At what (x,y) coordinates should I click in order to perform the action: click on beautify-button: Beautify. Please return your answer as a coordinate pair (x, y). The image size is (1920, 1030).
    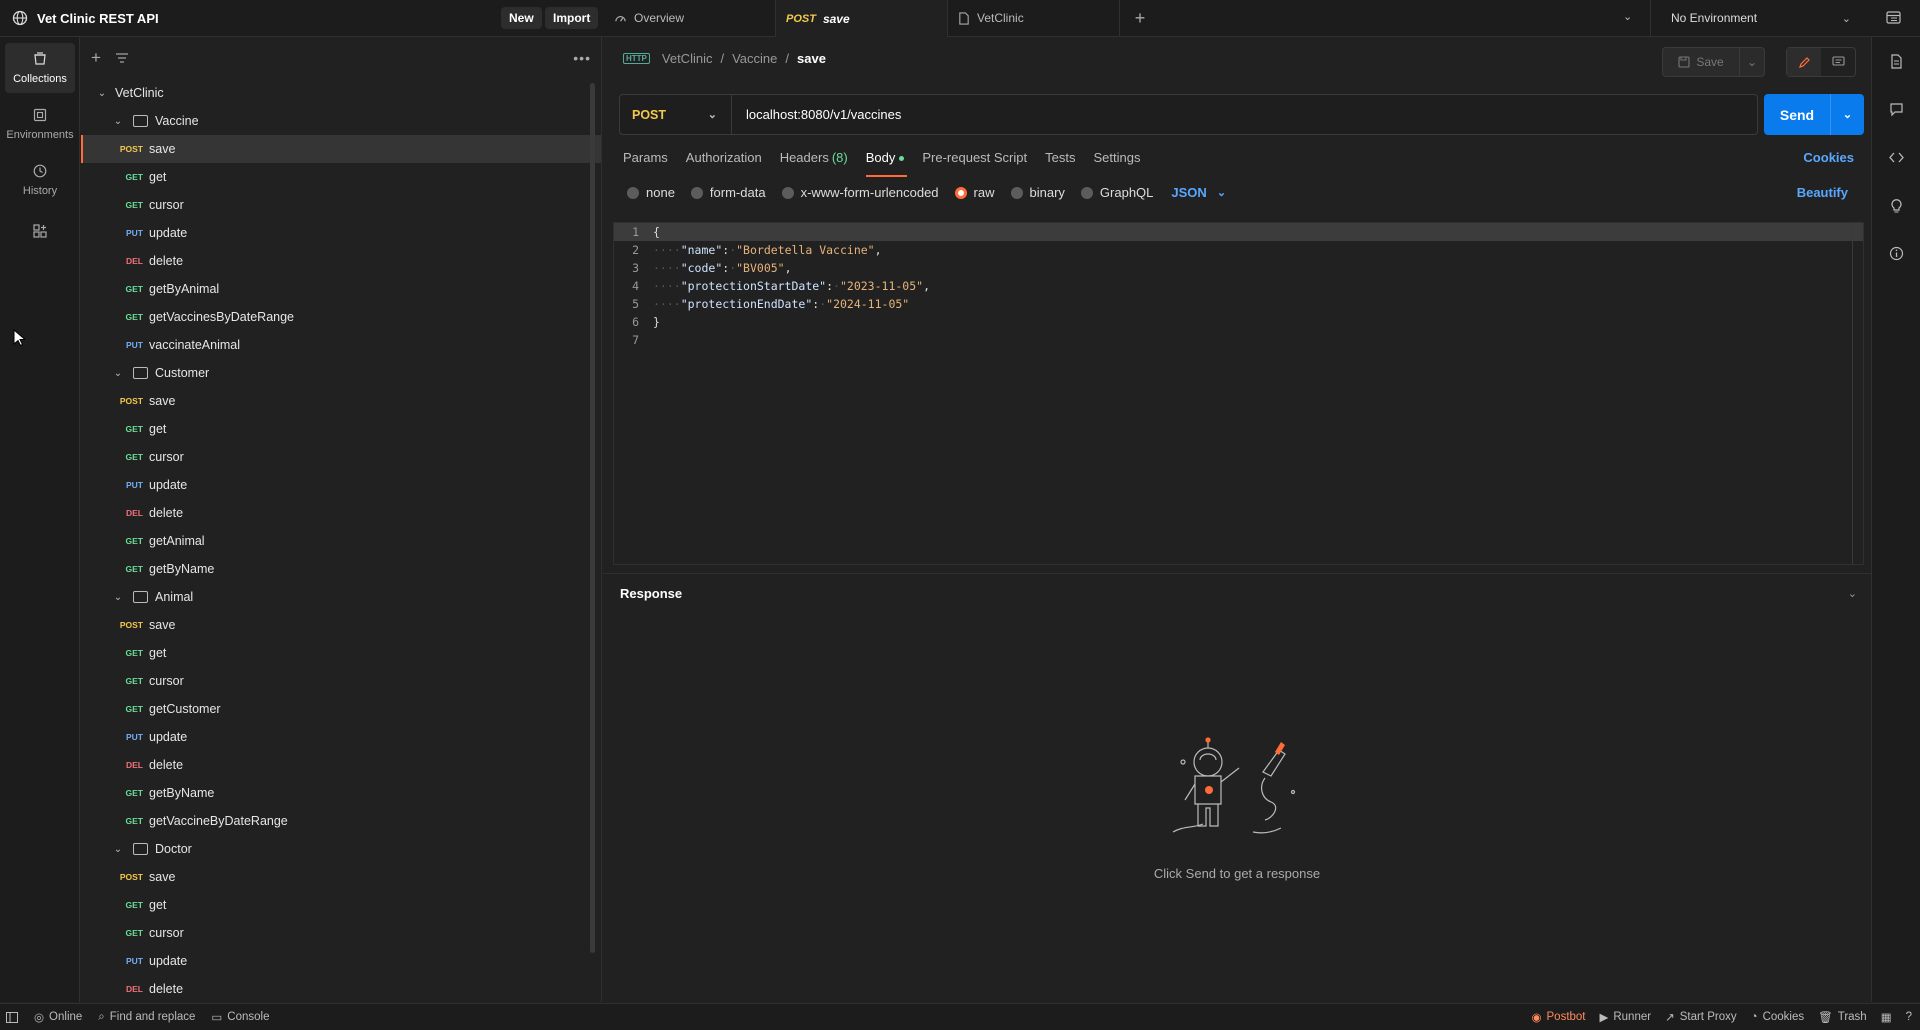
    Looking at the image, I should click on (1822, 192).